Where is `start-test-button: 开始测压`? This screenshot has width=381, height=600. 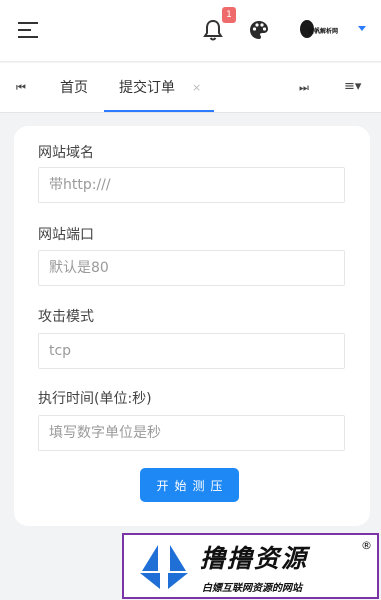
start-test-button: 开始测压 is located at coordinates (189, 485).